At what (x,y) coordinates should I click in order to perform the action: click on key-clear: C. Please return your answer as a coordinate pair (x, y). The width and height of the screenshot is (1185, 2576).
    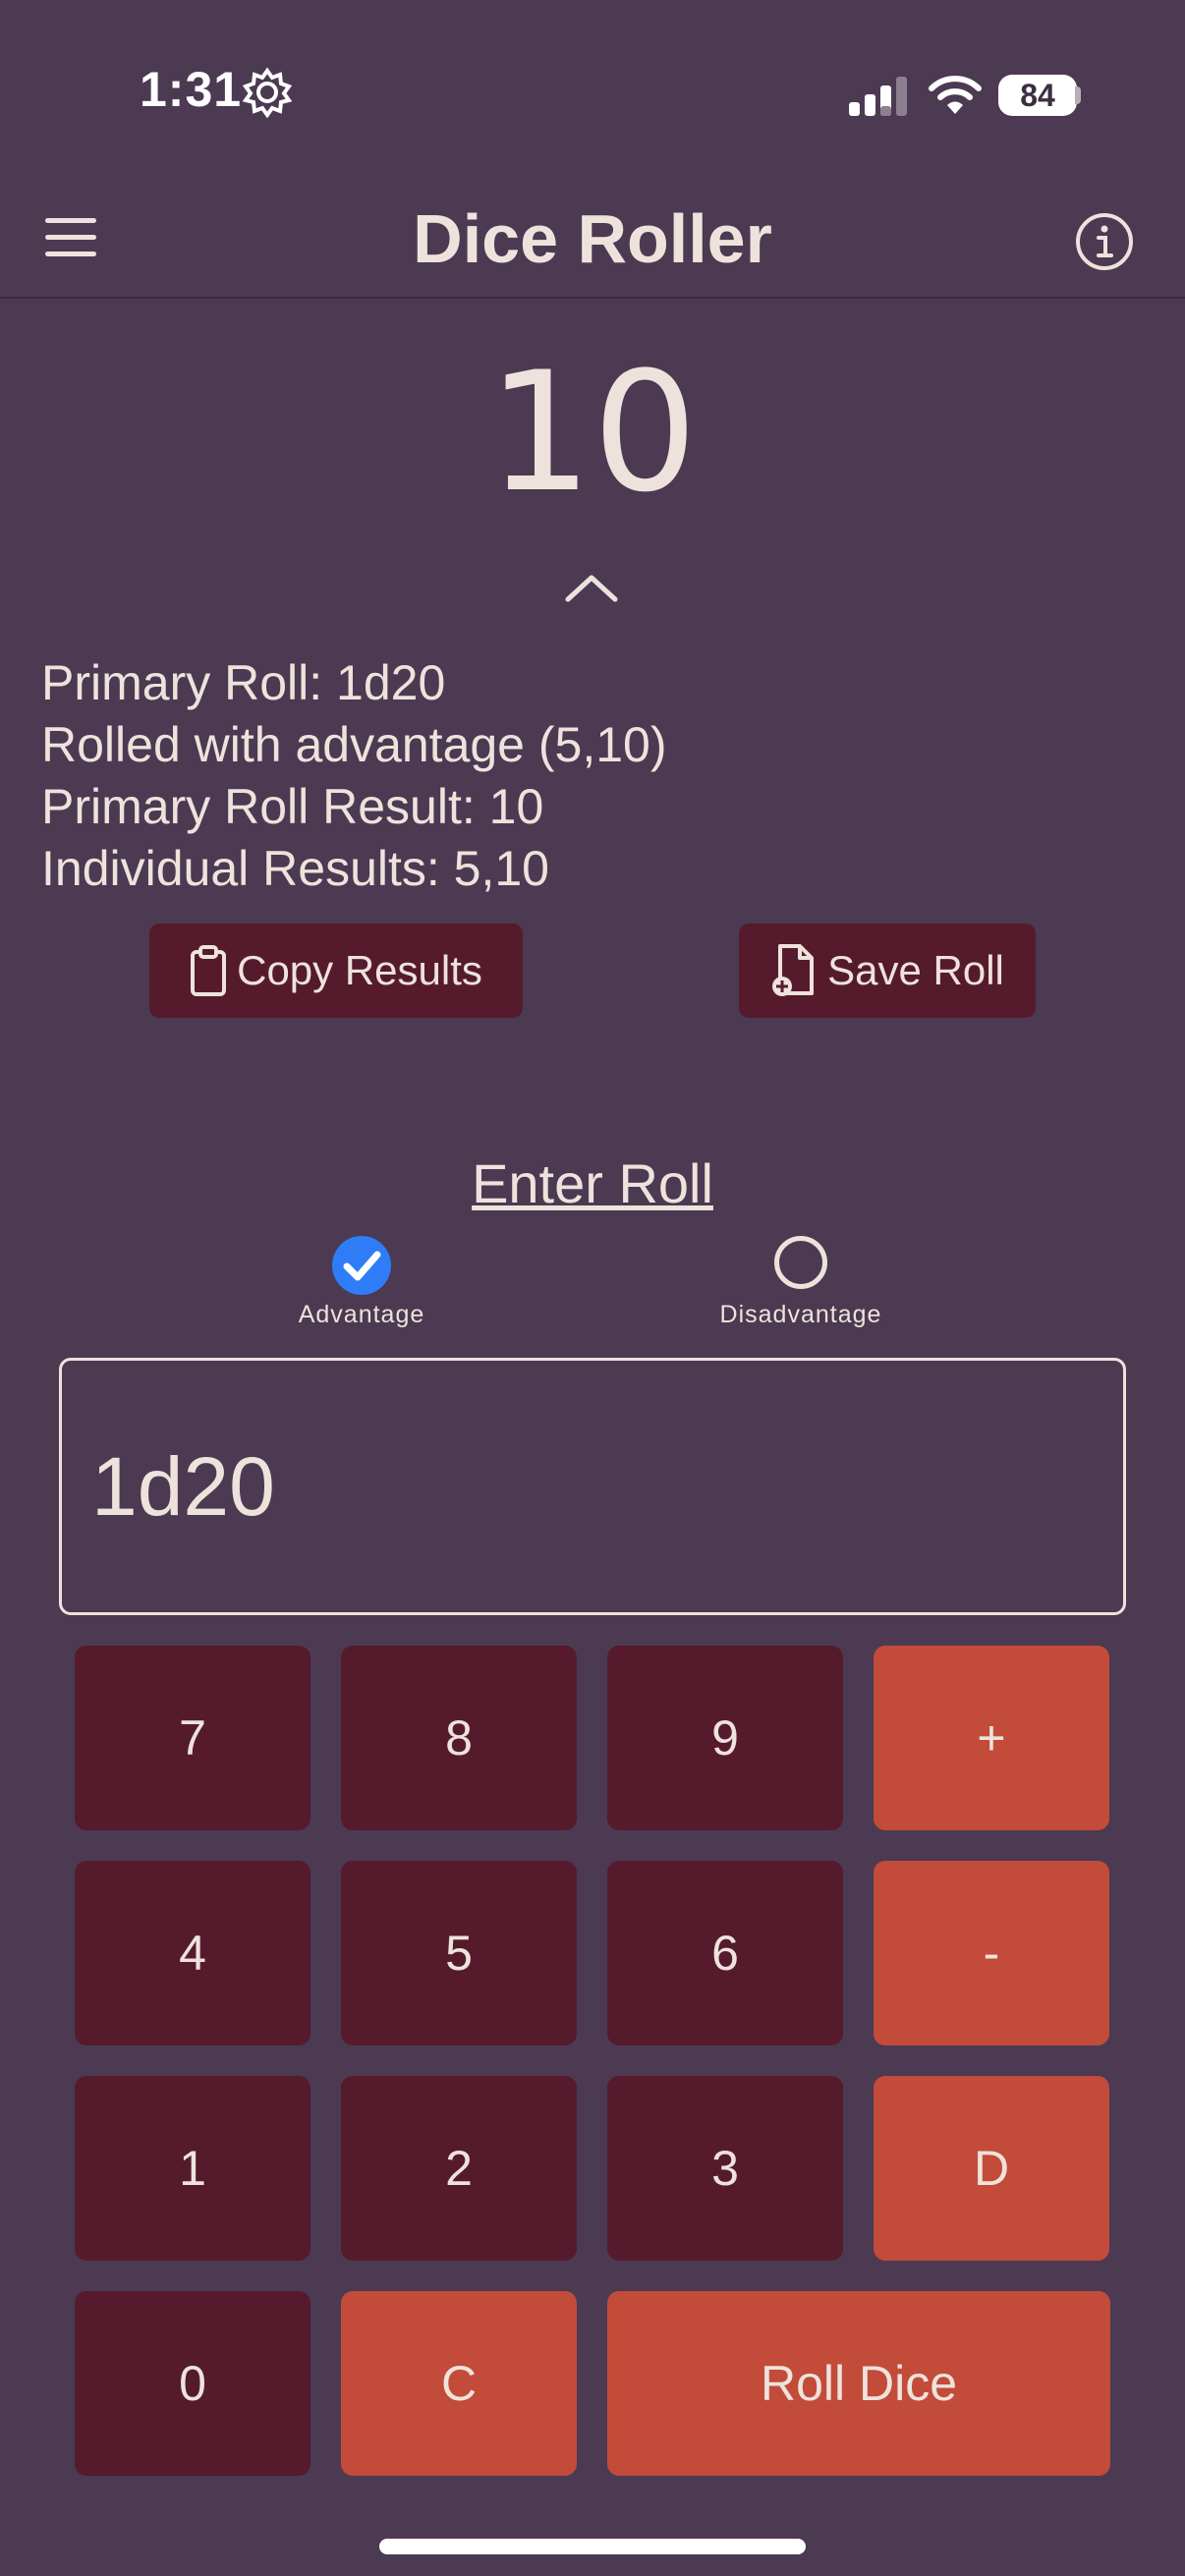
    Looking at the image, I should click on (459, 2383).